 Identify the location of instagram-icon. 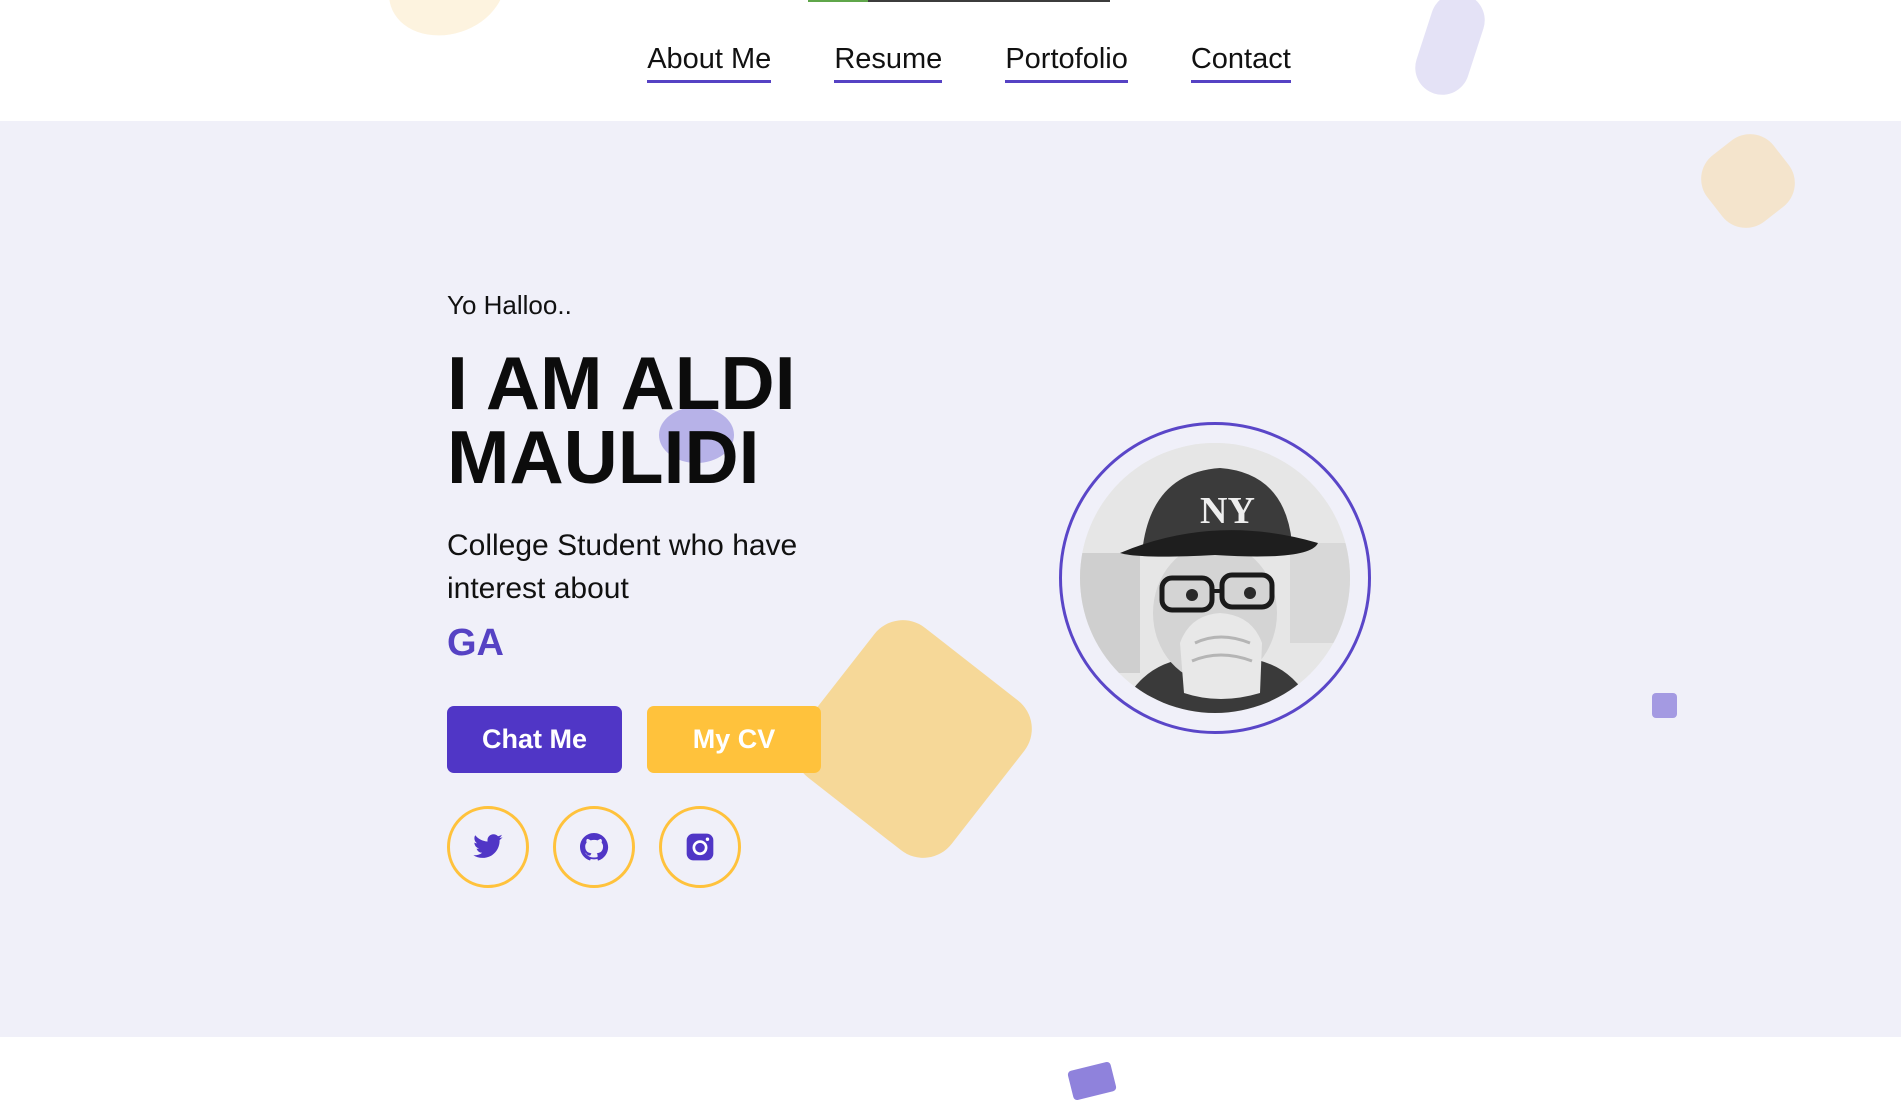
(700, 847).